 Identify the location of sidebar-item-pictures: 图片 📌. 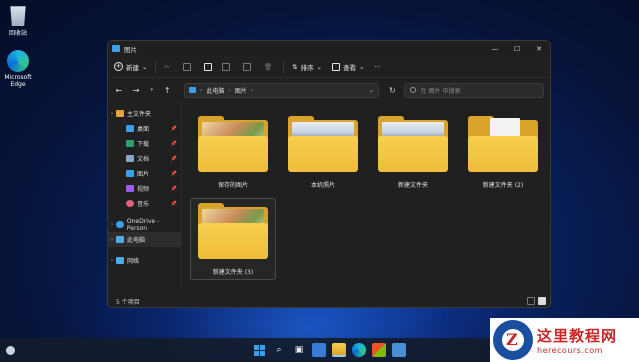
(144, 173).